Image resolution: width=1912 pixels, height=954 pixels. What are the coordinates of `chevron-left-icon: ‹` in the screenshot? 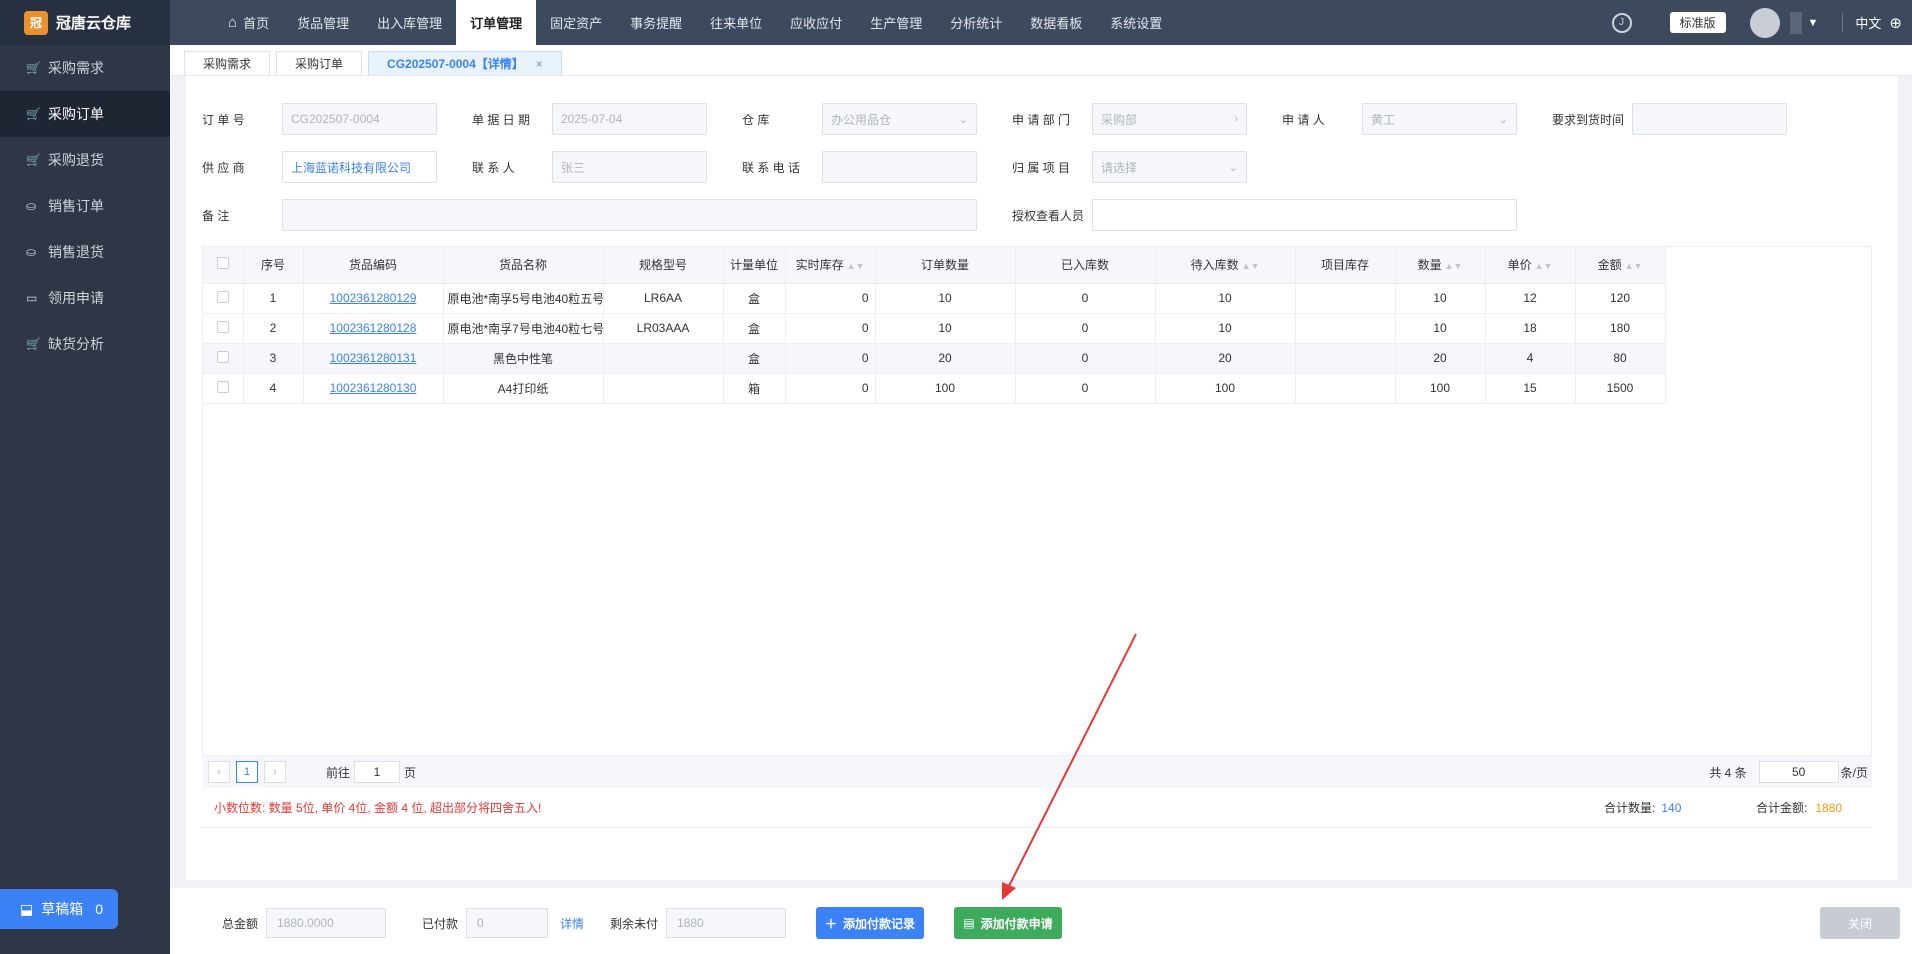 It's located at (219, 772).